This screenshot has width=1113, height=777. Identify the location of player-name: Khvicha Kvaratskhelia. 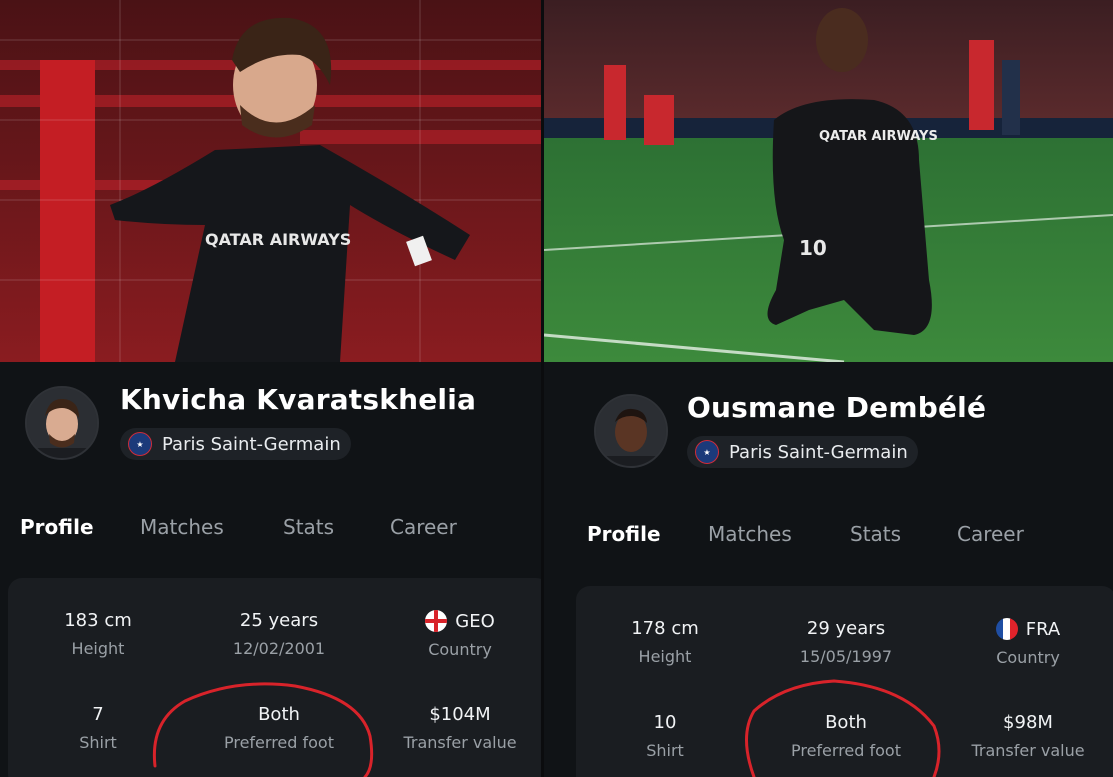
(298, 399).